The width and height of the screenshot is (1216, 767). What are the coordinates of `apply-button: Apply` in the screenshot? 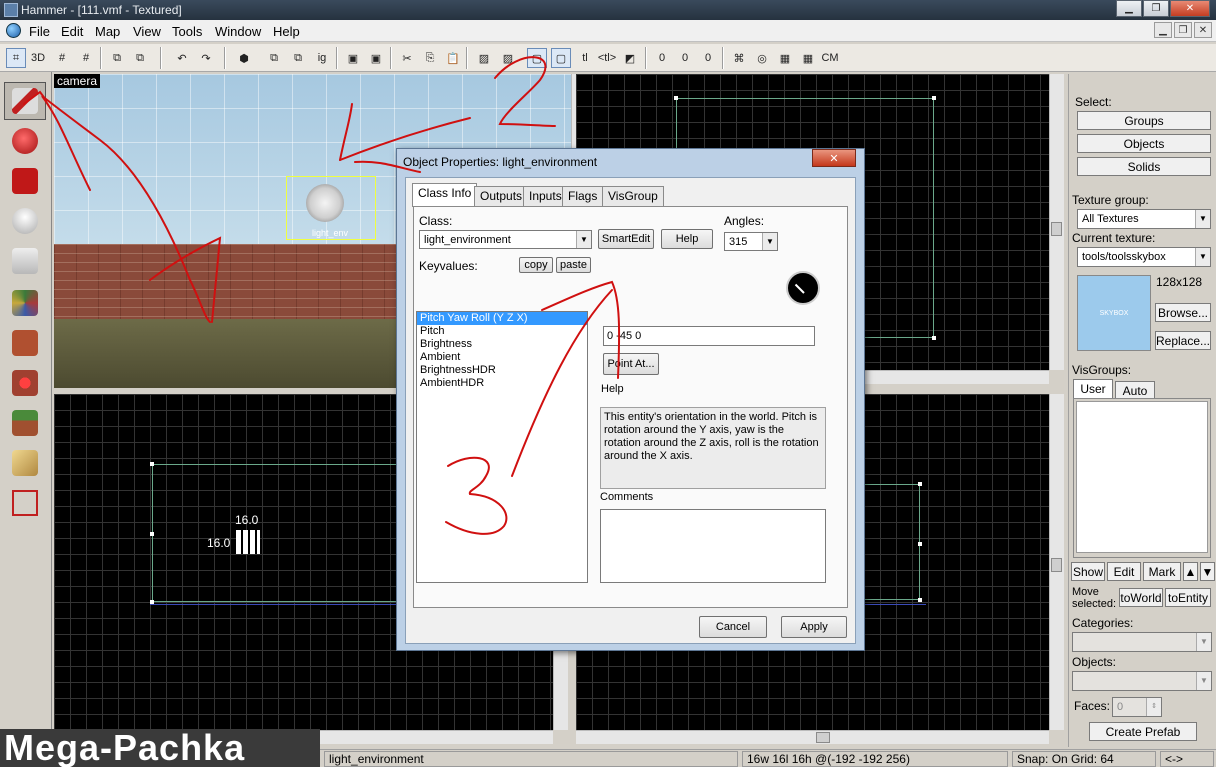 It's located at (814, 627).